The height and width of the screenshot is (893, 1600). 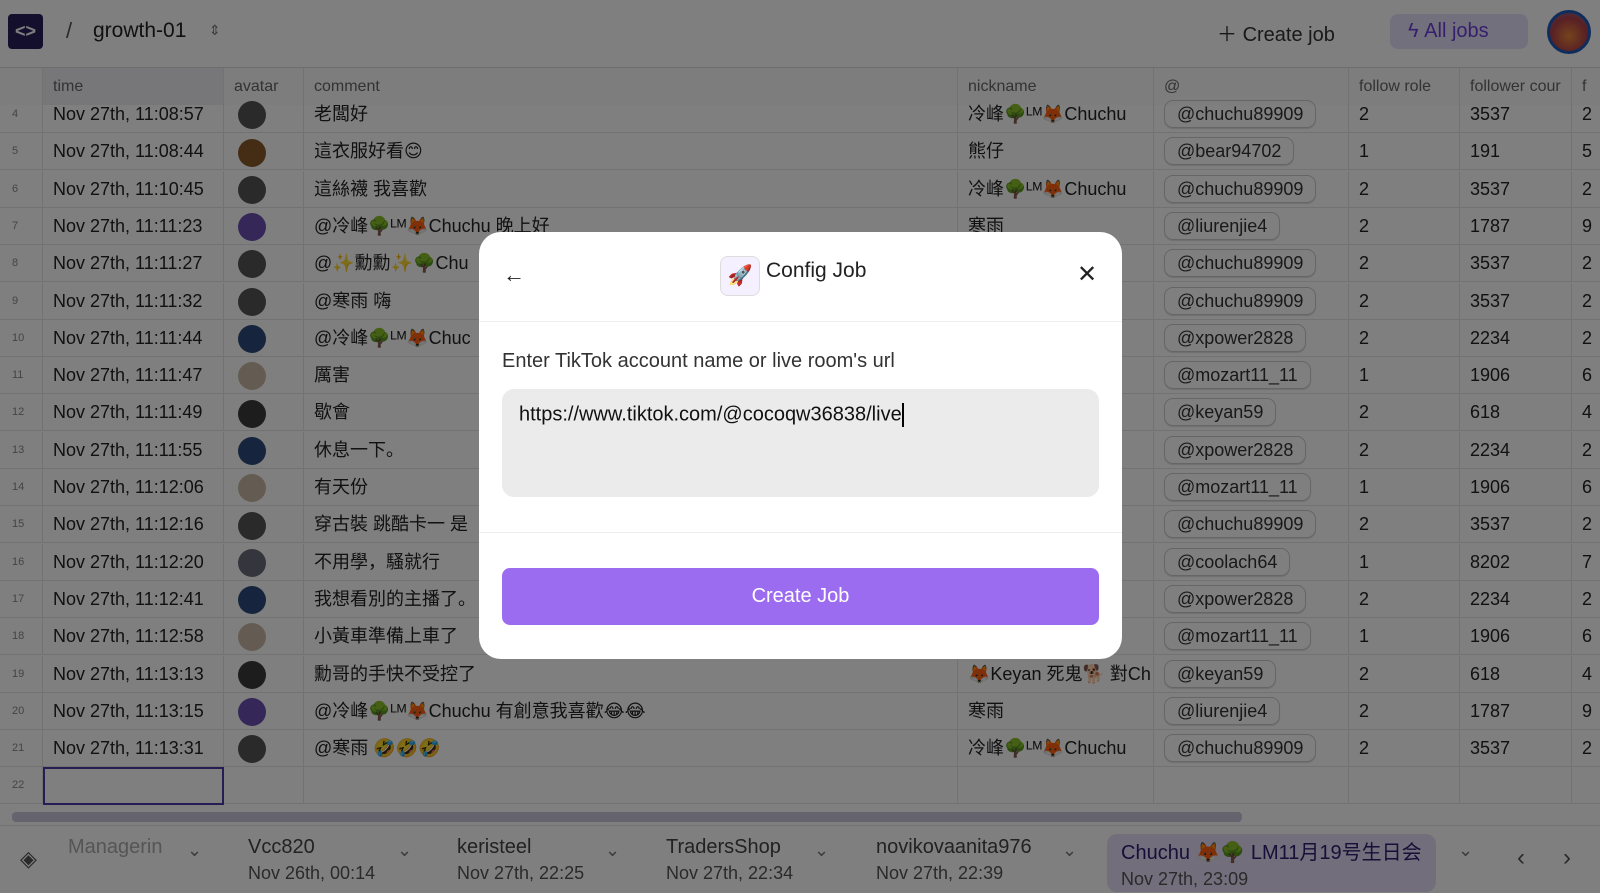 What do you see at coordinates (710, 414) in the screenshot?
I see `url-input-value: https://www.tiktok.com/@cocoqw36838/live` at bounding box center [710, 414].